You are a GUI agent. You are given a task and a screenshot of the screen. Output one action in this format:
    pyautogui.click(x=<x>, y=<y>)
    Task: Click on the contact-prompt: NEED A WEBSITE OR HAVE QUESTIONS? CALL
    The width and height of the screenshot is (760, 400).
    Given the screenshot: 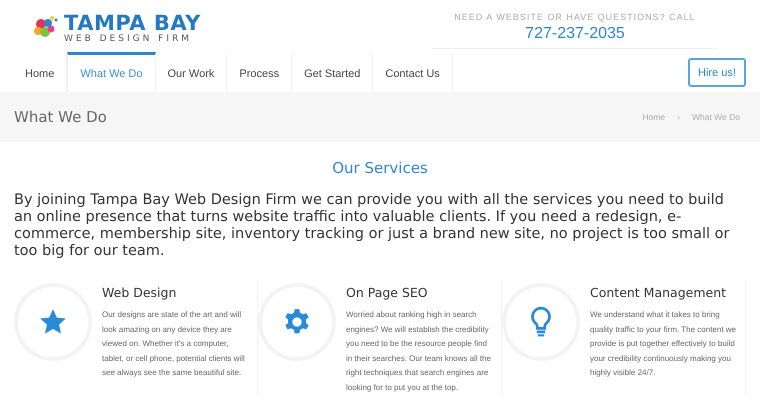 What is the action you would take?
    pyautogui.click(x=575, y=17)
    